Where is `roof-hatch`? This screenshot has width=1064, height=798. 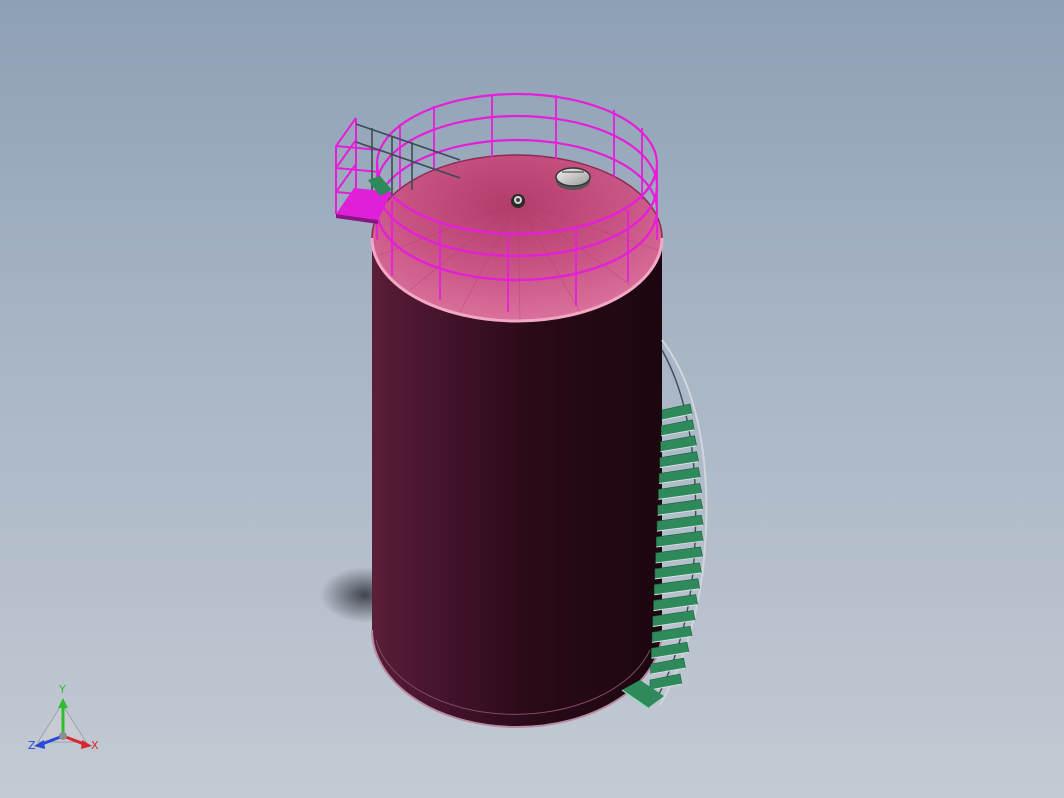 roof-hatch is located at coordinates (573, 178).